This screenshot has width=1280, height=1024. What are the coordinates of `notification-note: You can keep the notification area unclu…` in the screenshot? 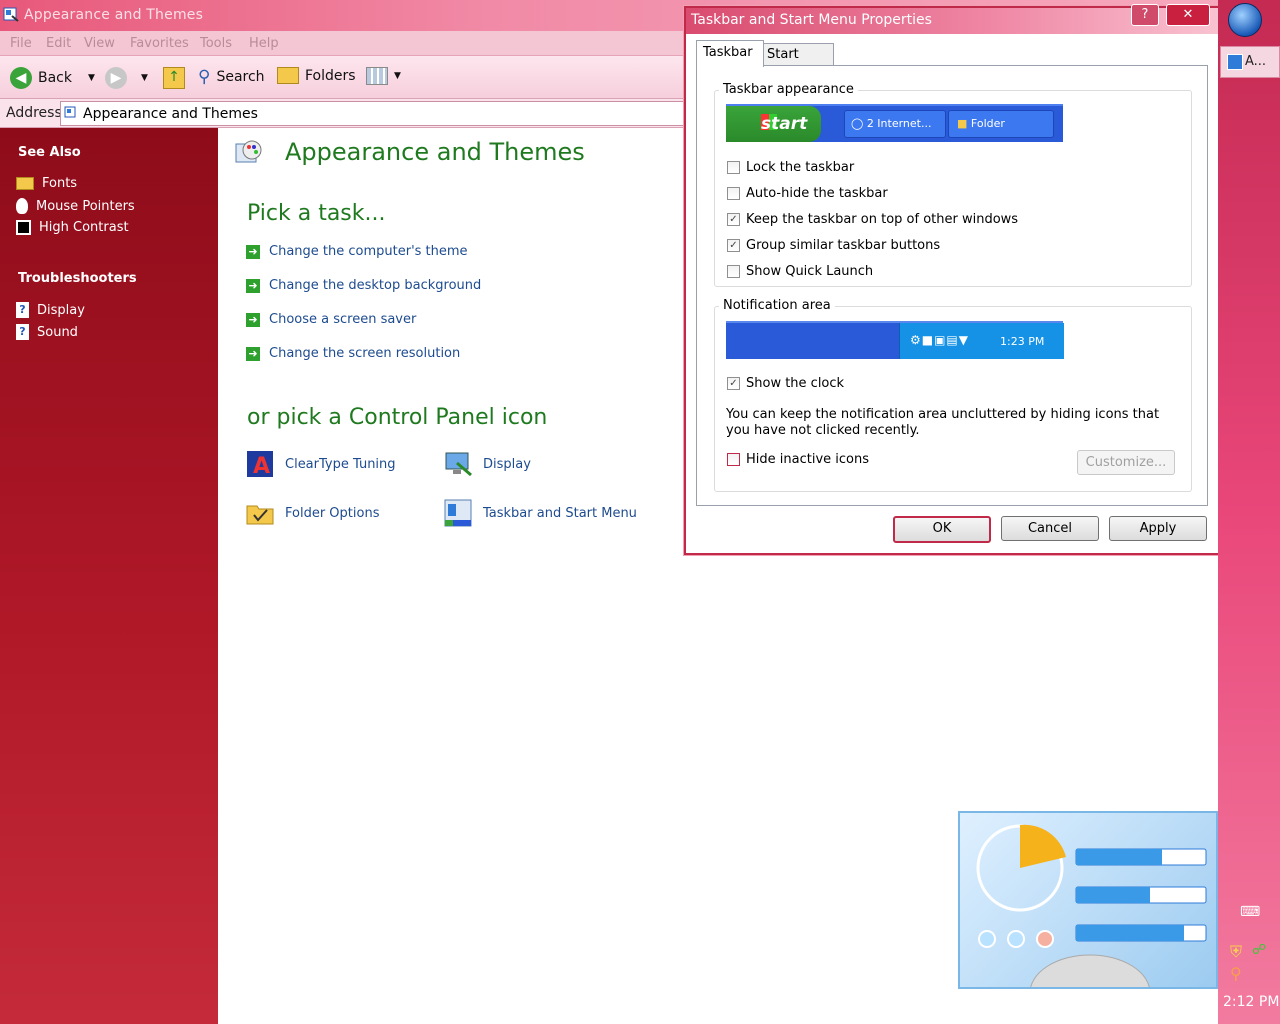 It's located at (943, 422).